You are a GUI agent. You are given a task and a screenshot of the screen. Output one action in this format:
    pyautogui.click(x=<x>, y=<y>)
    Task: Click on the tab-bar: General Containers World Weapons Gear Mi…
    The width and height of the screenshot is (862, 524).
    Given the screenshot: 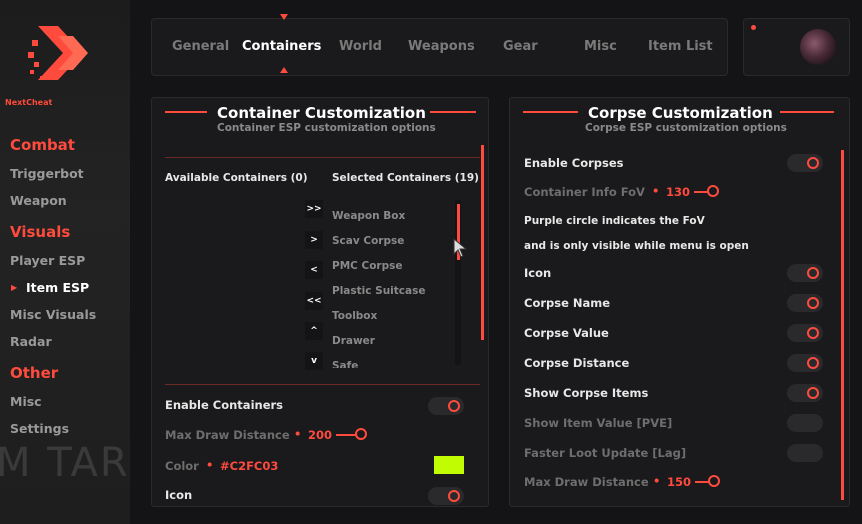 What is the action you would take?
    pyautogui.click(x=439, y=45)
    